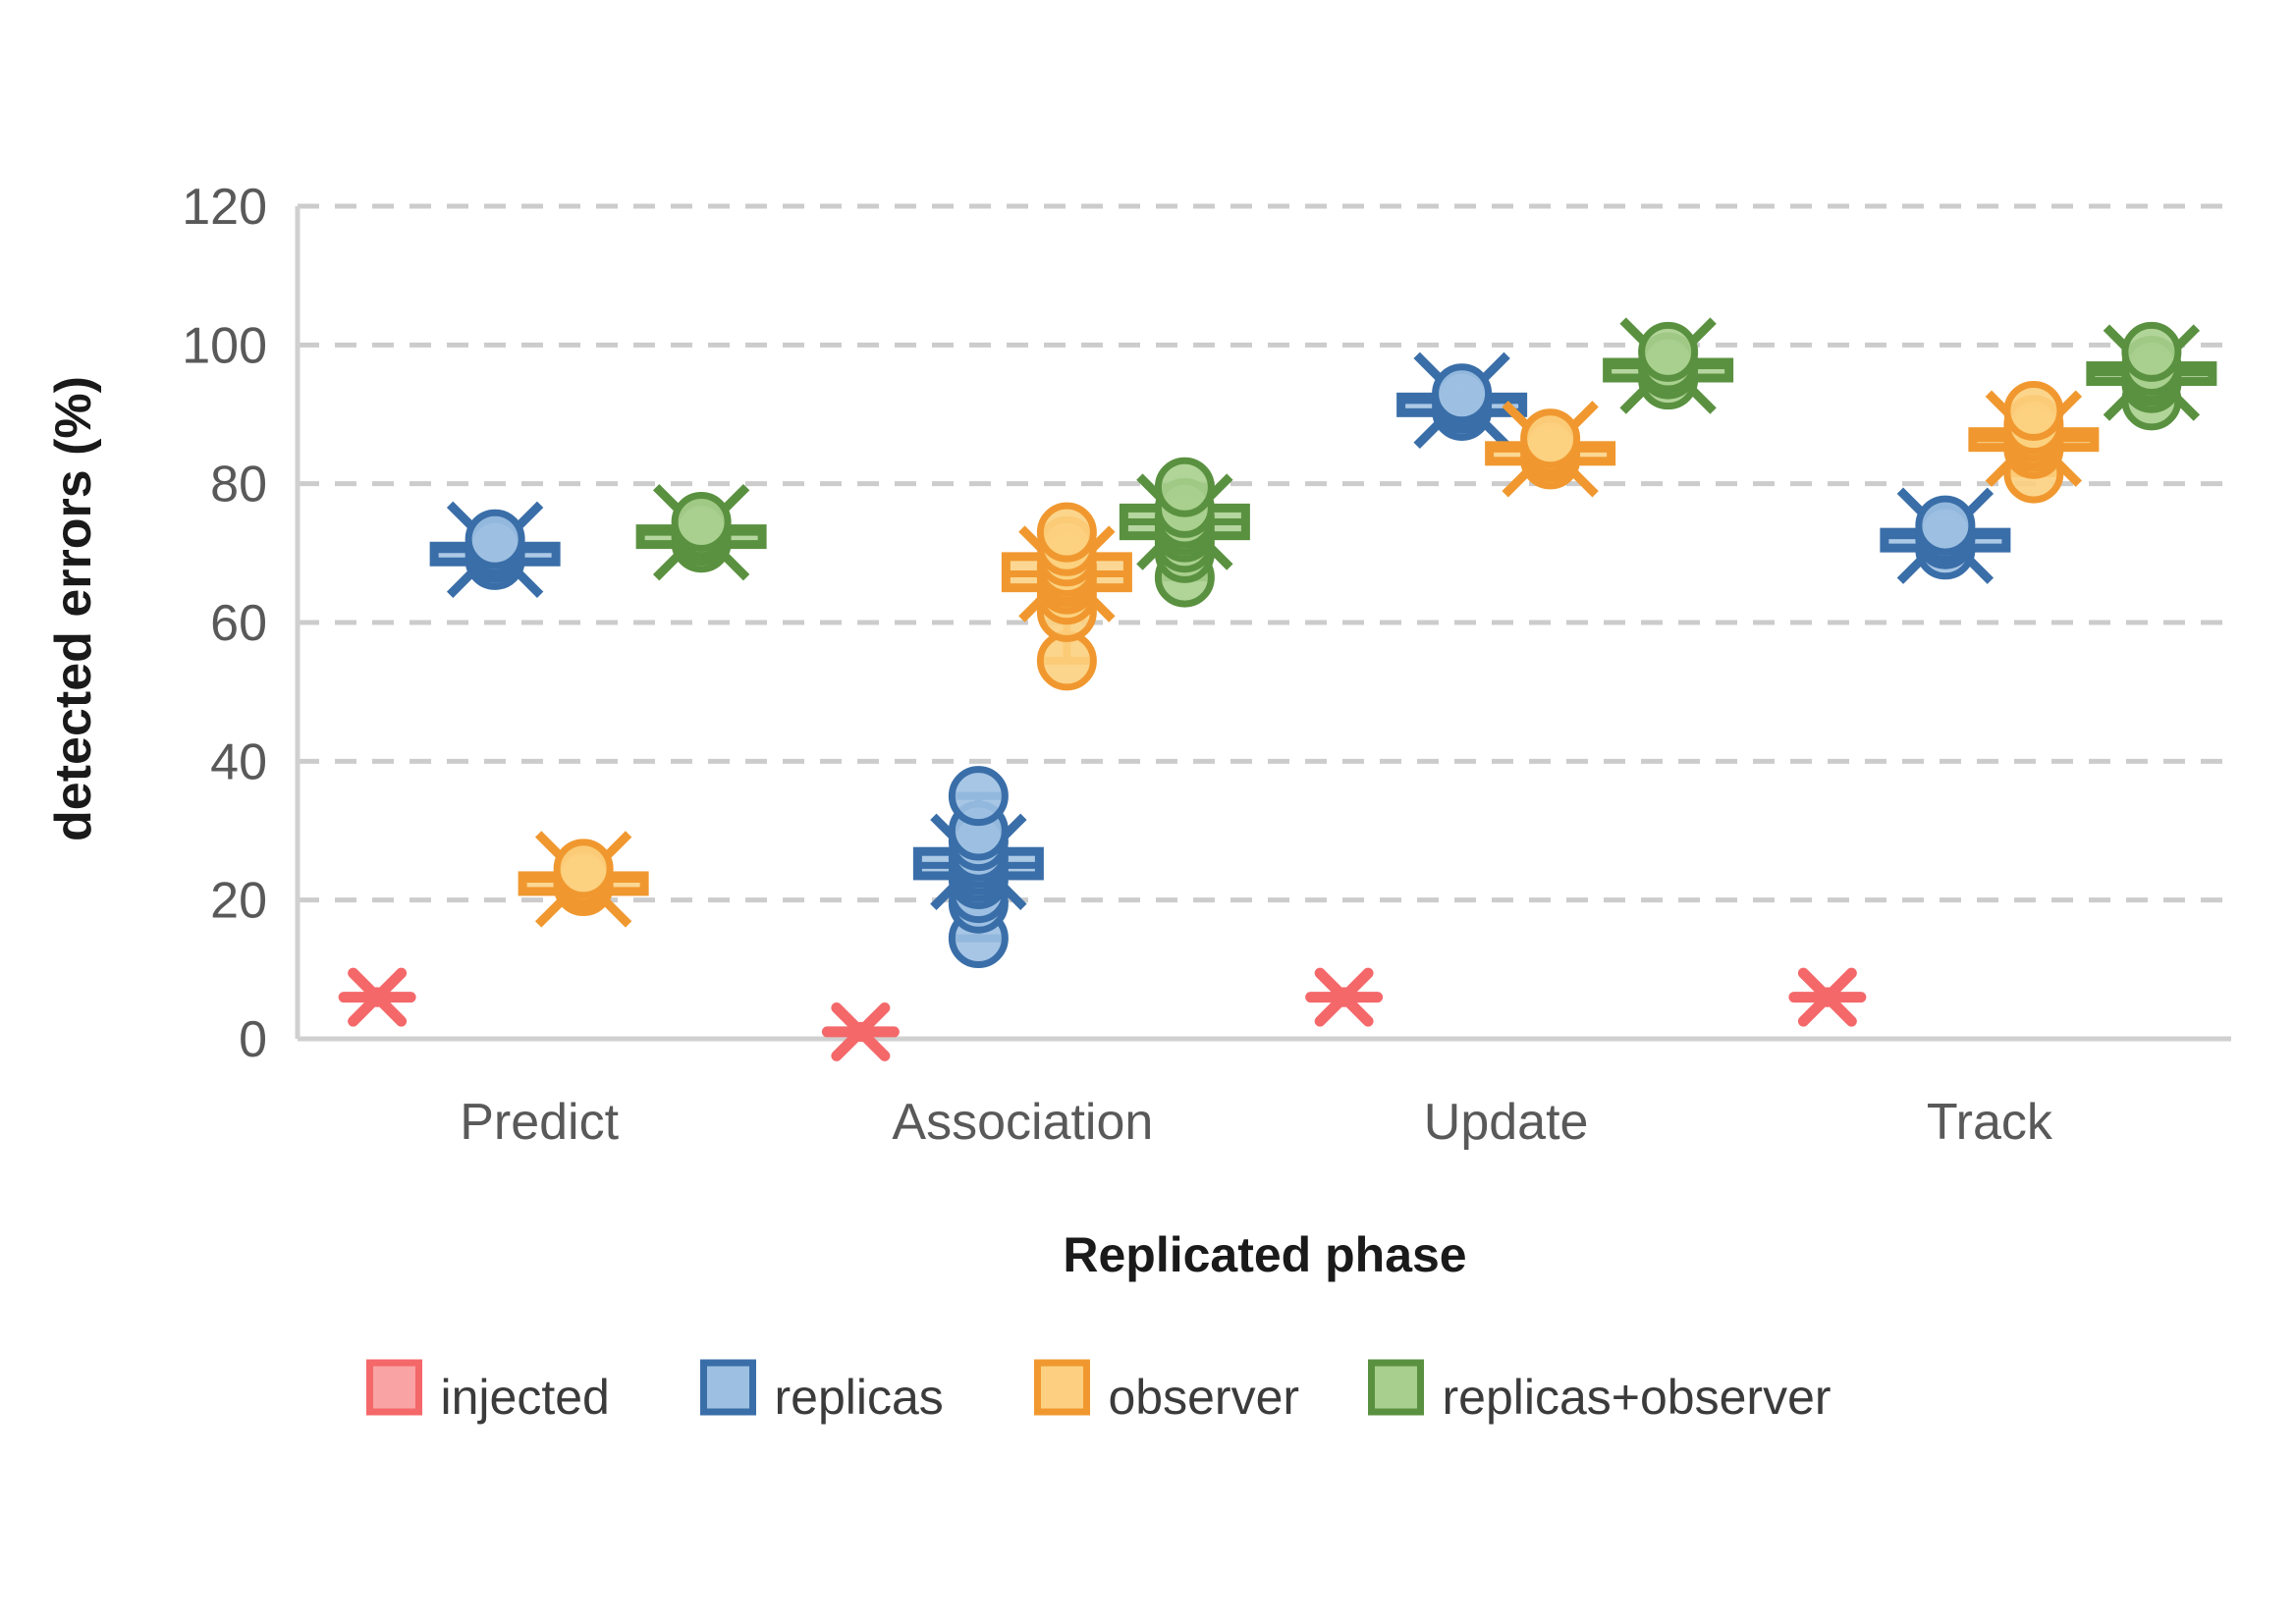 Image resolution: width=2296 pixels, height=1623 pixels. Describe the element at coordinates (525, 1398) in the screenshot. I see `legend-label-injected: injected` at that location.